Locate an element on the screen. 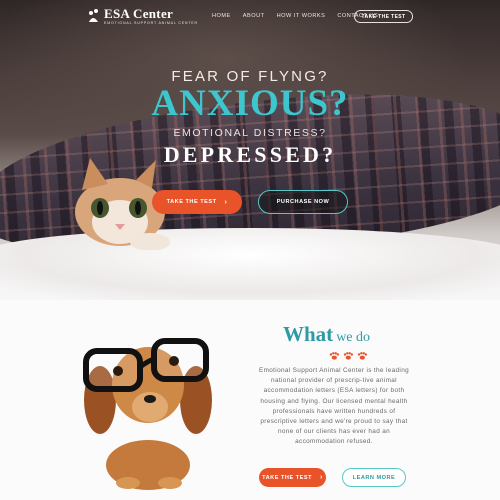 The height and width of the screenshot is (500, 500). hero-purchase-now-label: PURCHASE NOW is located at coordinates (303, 202).